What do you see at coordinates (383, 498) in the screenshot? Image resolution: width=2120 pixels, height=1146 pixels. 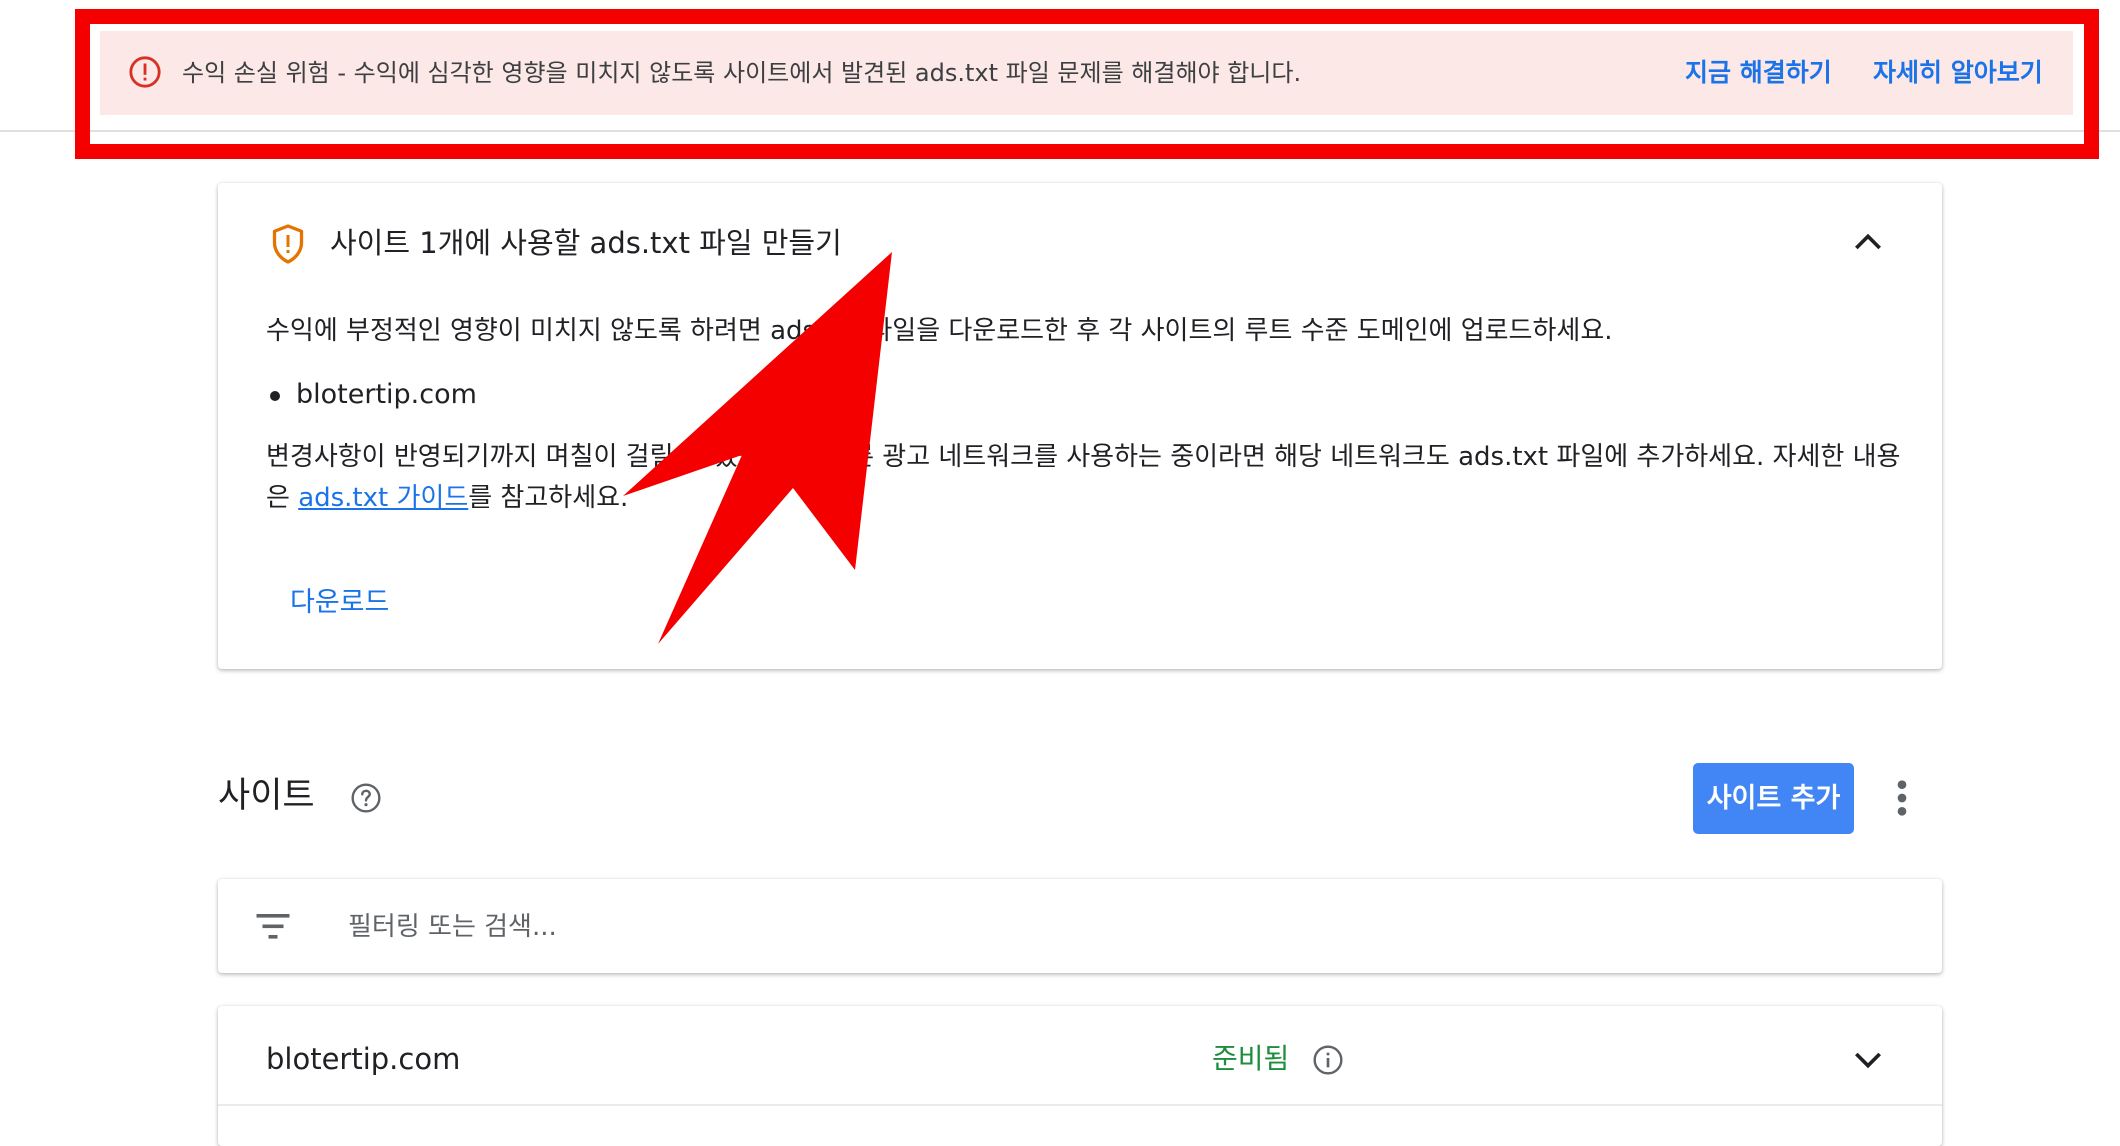 I see `ads-txt-guide-link: ads.txt 가이드` at bounding box center [383, 498].